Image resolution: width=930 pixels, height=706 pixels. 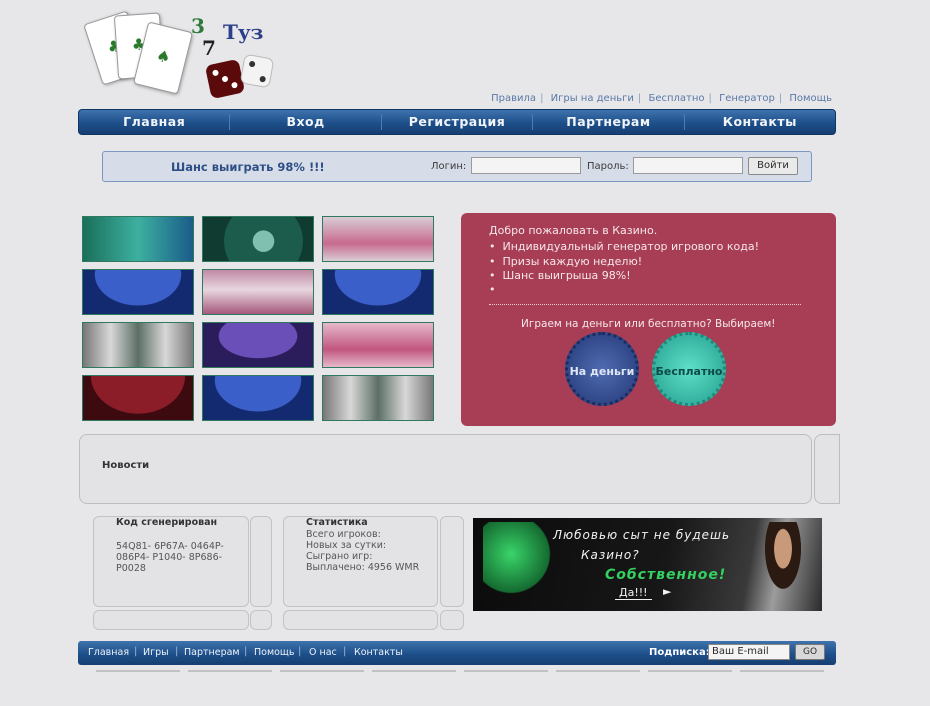 I want to click on white-dice-icon, so click(x=257, y=71).